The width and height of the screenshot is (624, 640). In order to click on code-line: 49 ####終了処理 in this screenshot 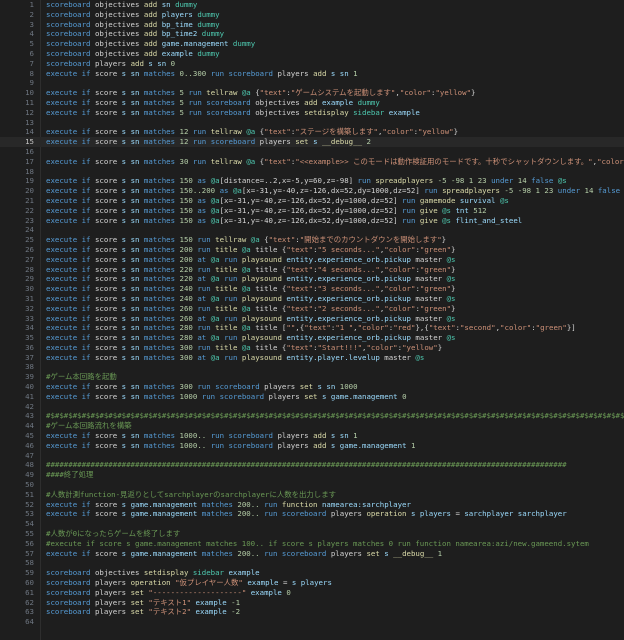, I will do `click(312, 475)`.